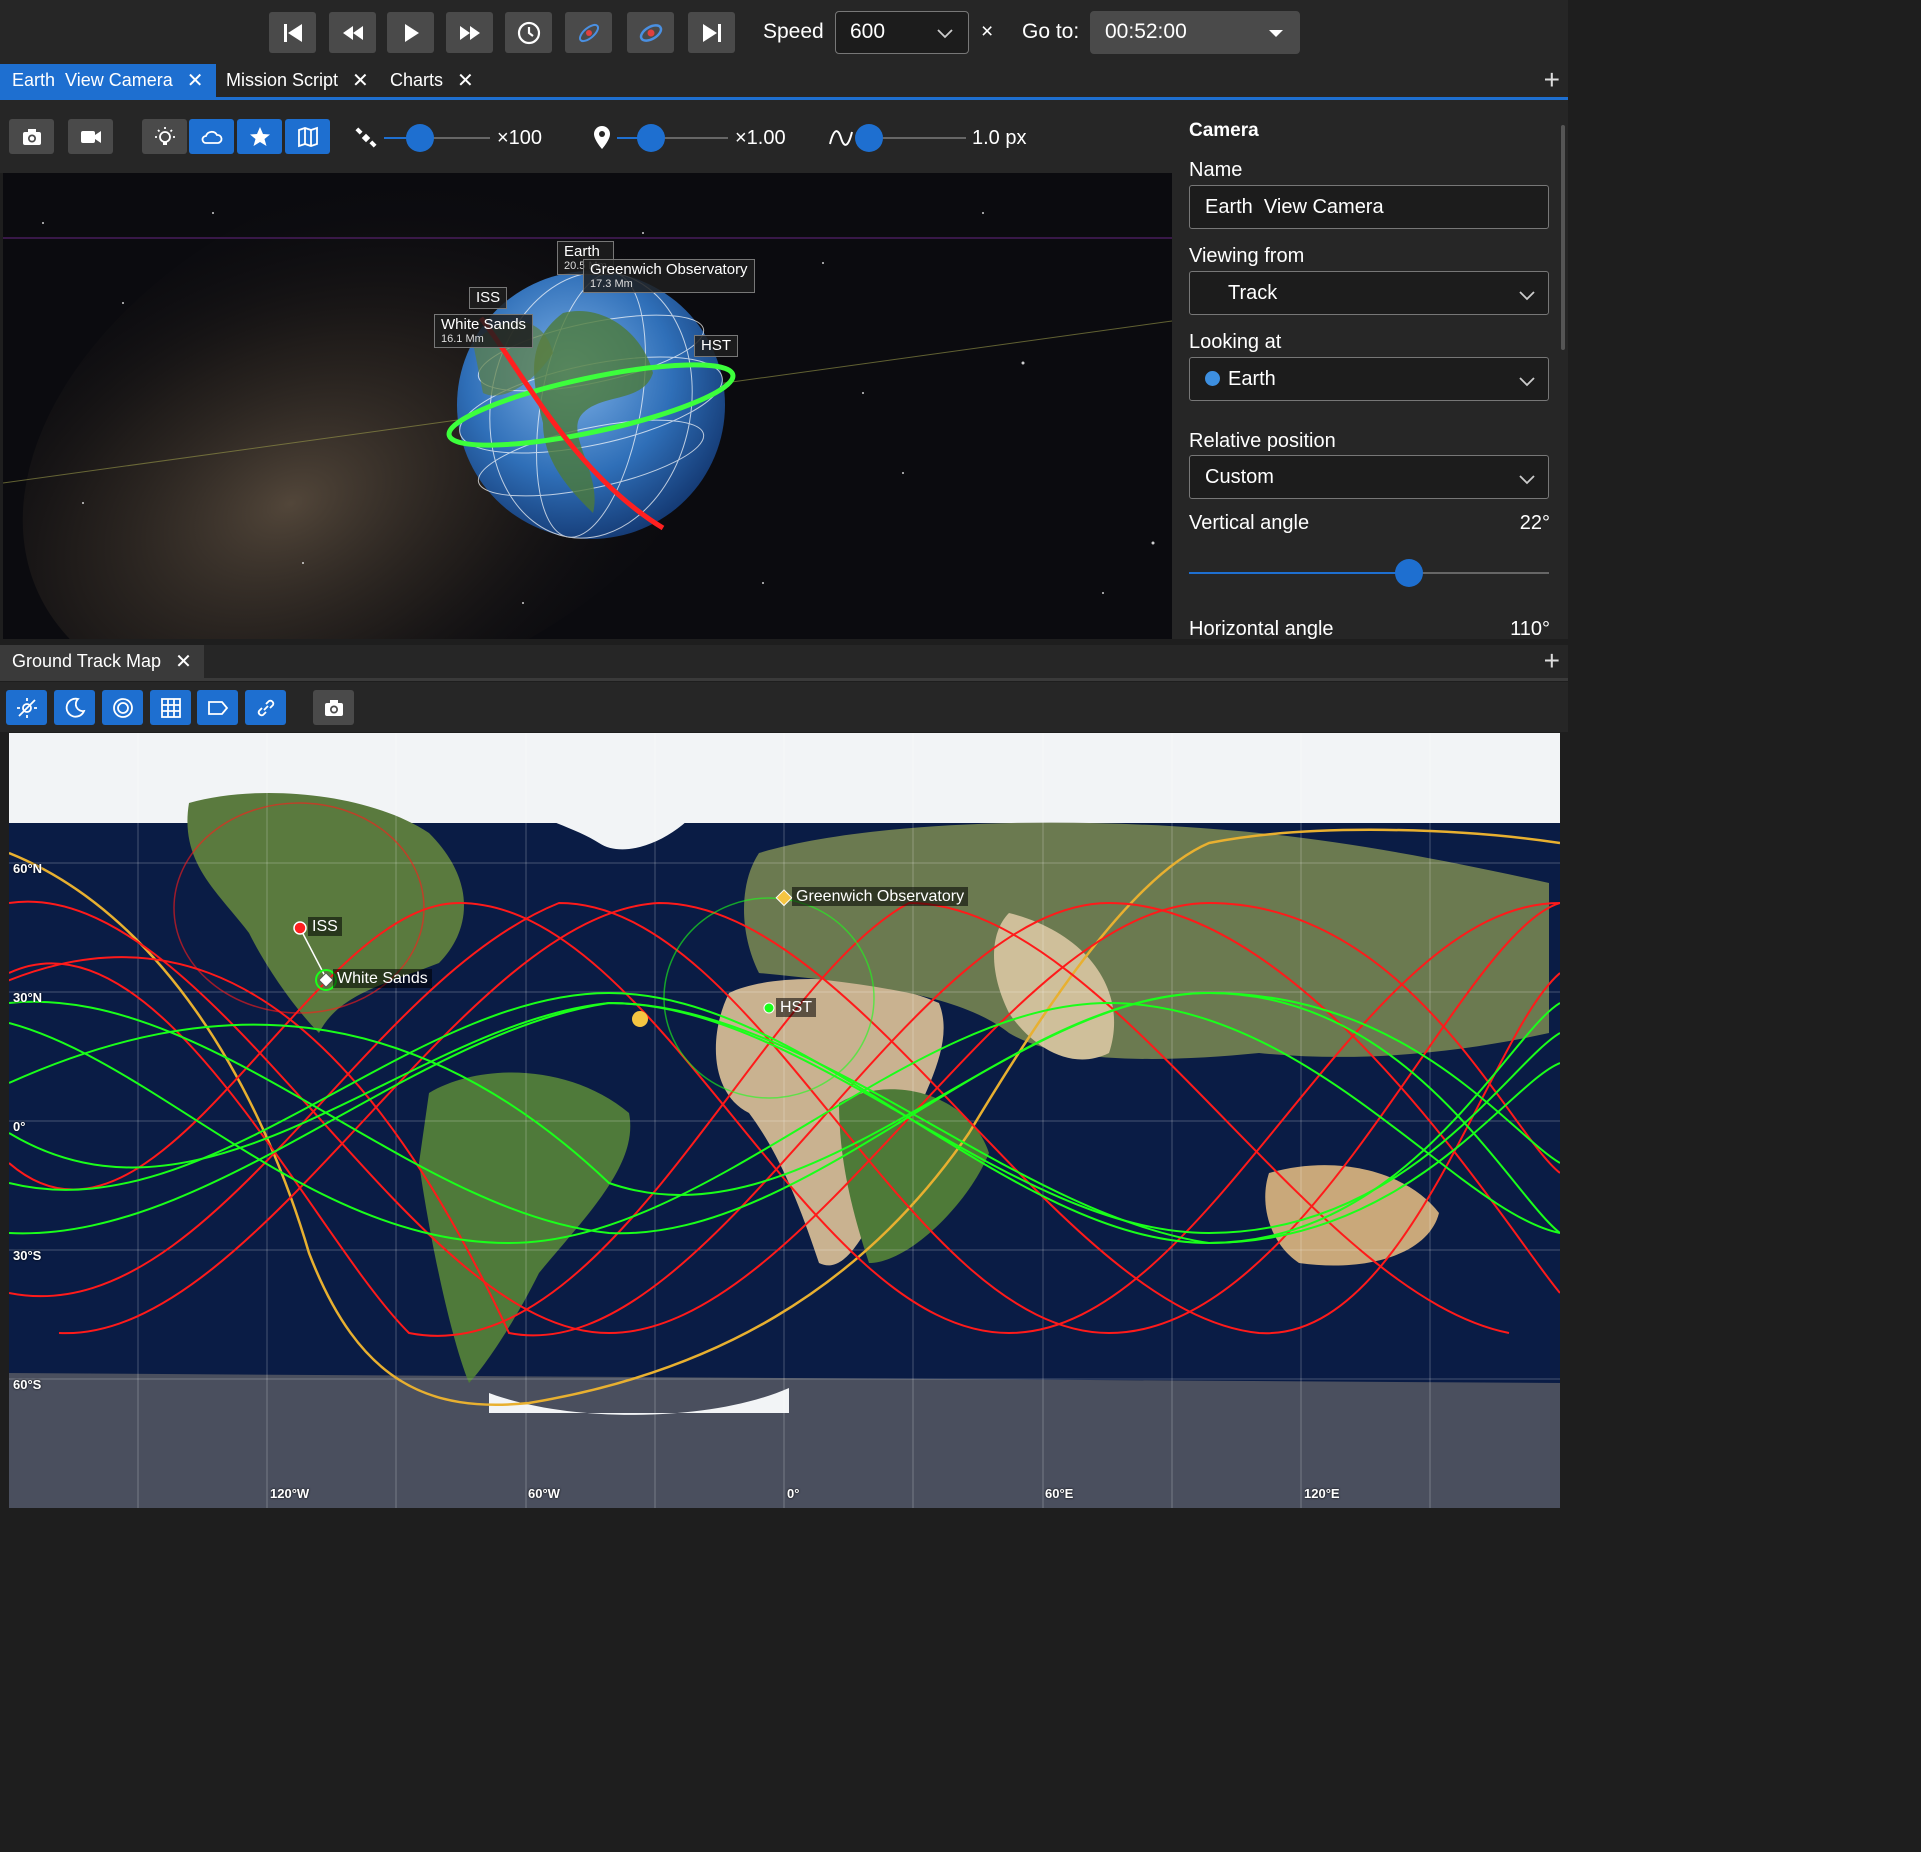 The width and height of the screenshot is (1921, 1852). Describe the element at coordinates (760, 138) in the screenshot. I see `marker-value: ×1.00` at that location.